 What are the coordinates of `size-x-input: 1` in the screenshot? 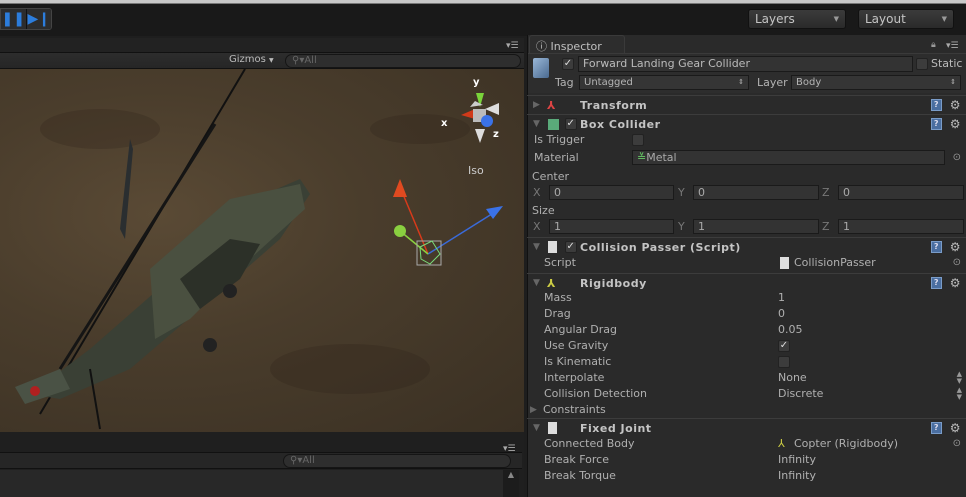 It's located at (611, 226).